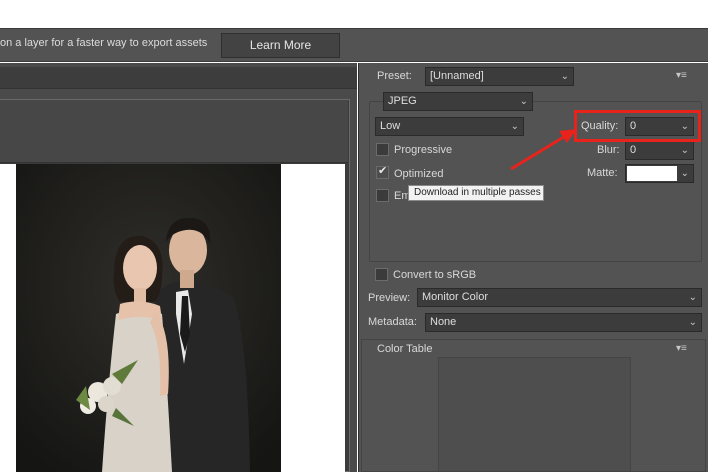  I want to click on matte-label: Matte:, so click(602, 173).